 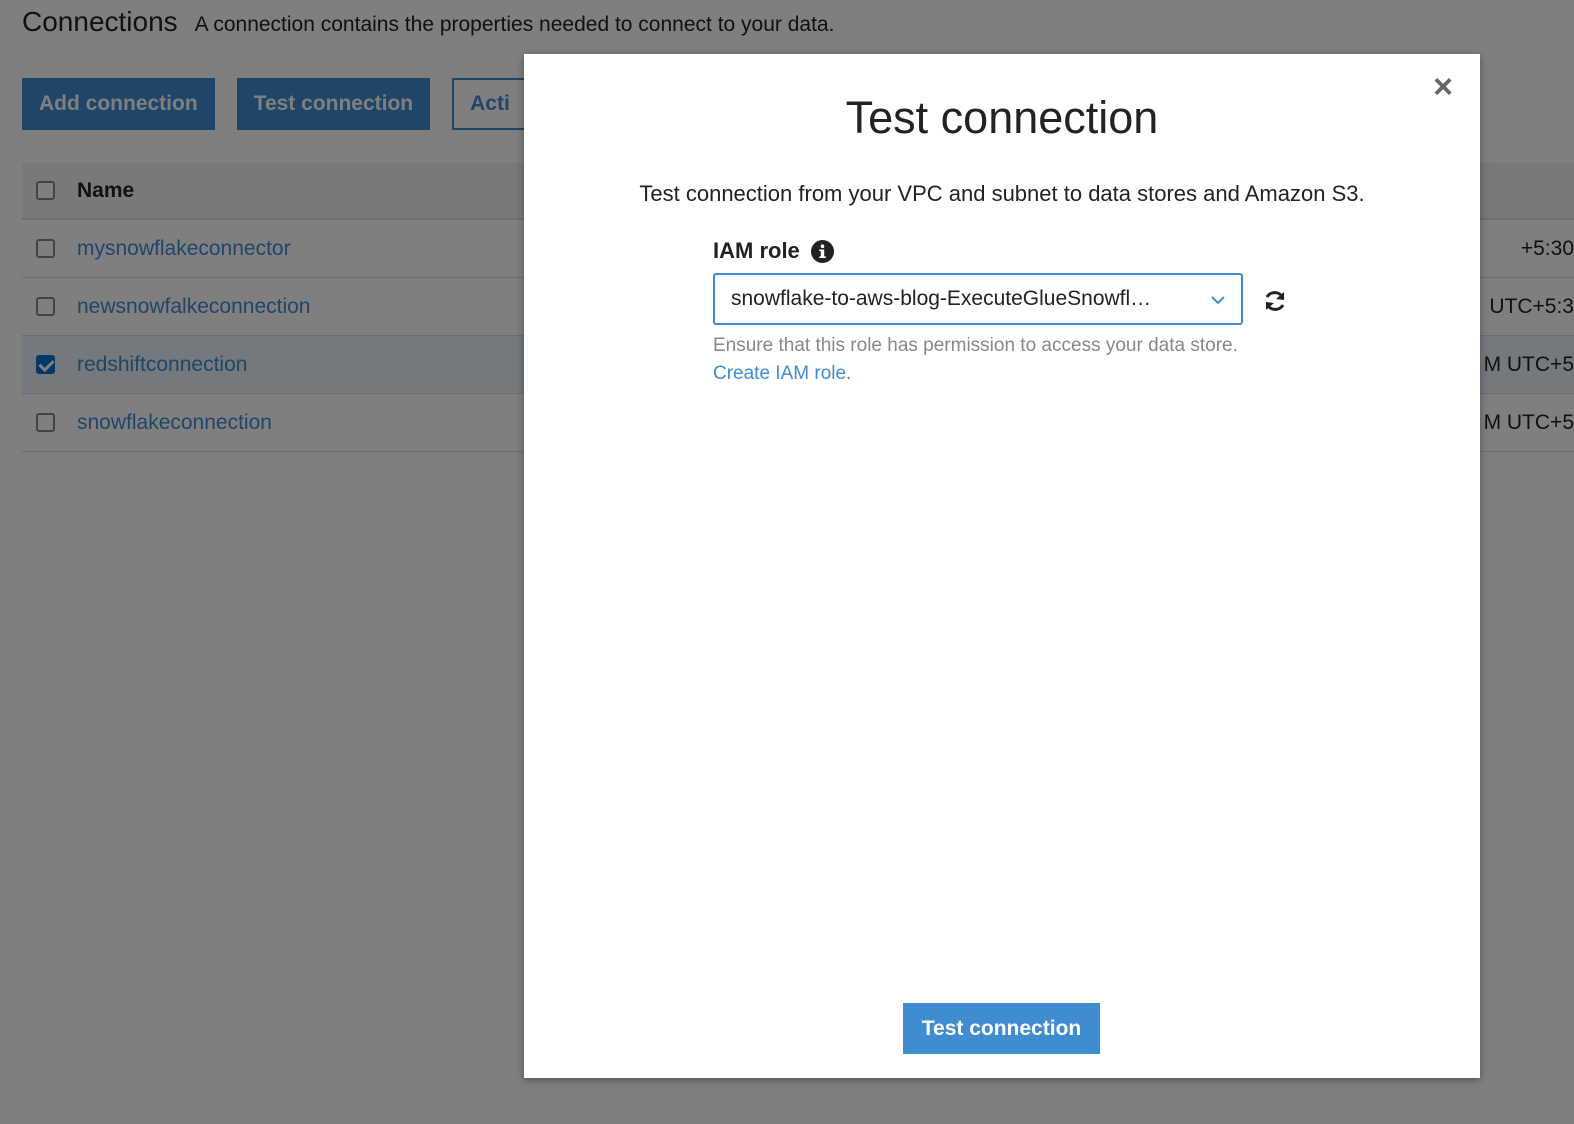 I want to click on info-icon, so click(x=822, y=251).